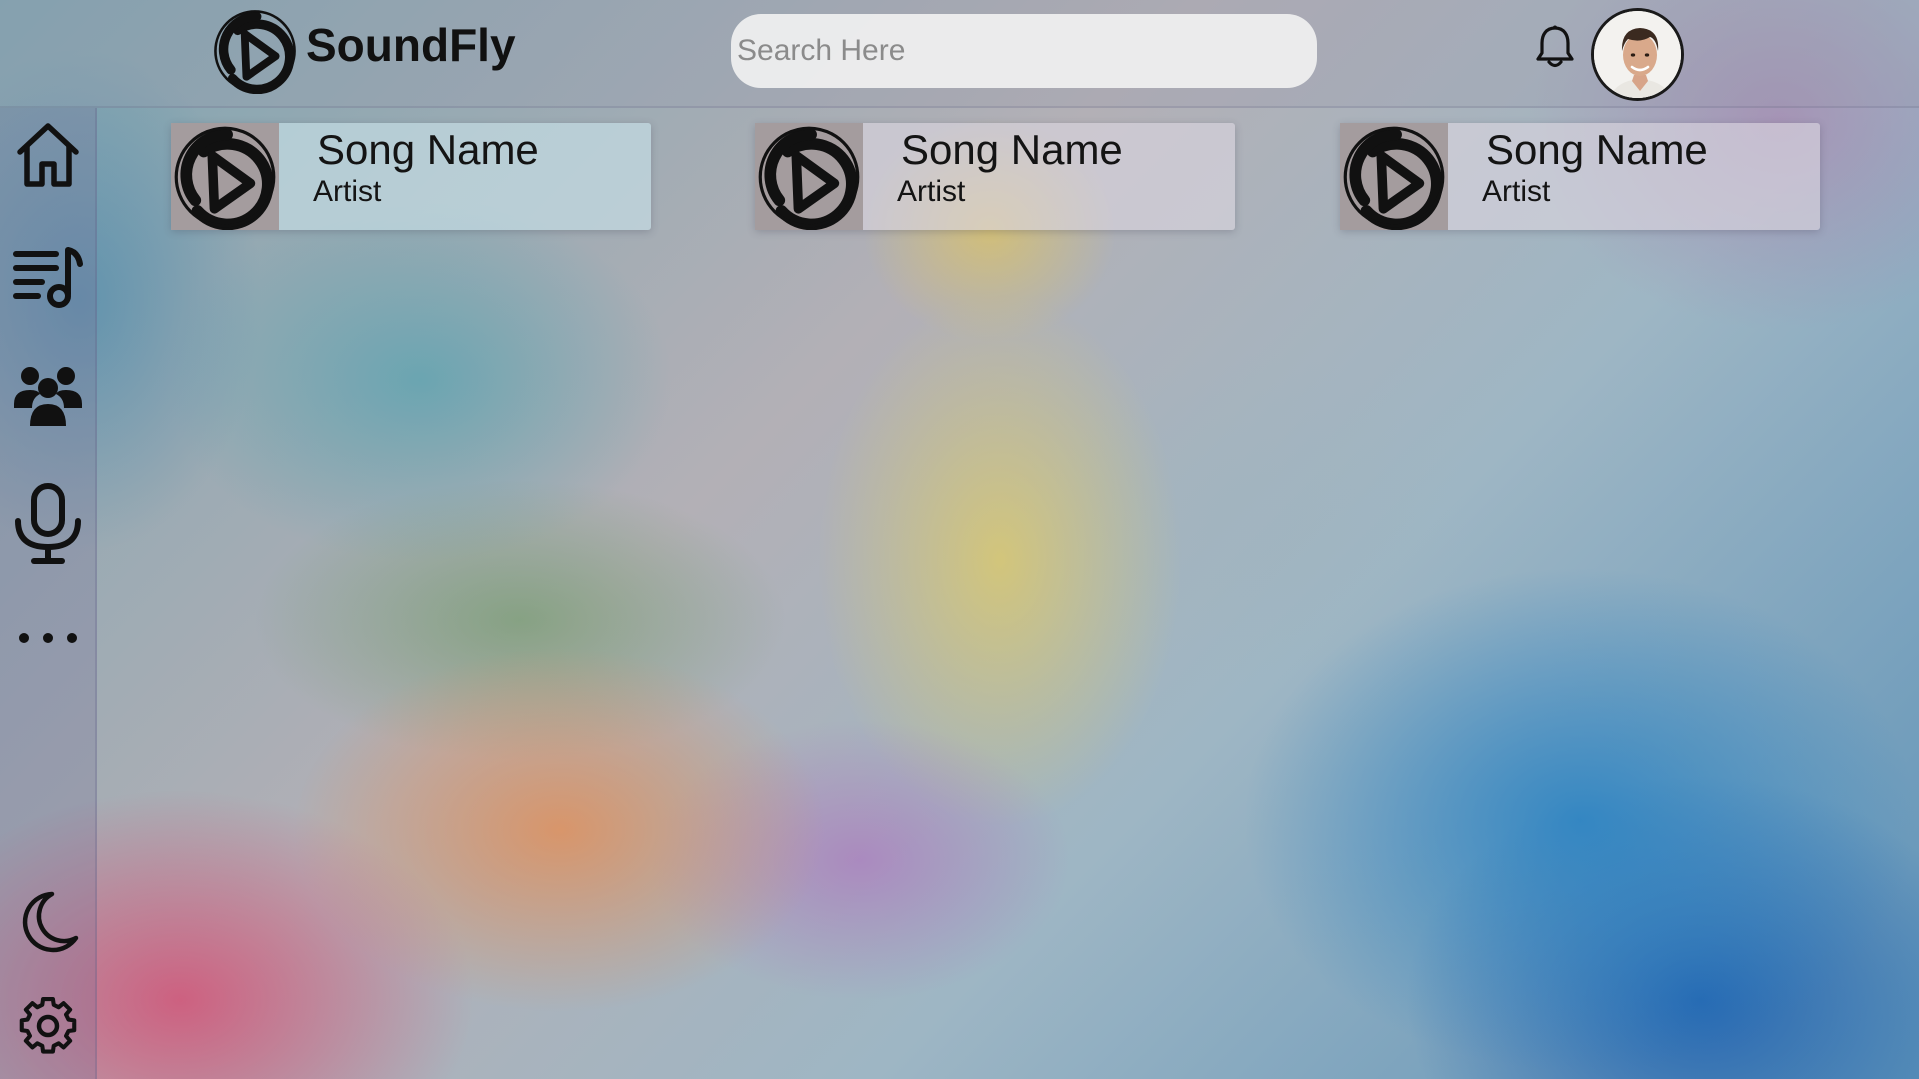 The image size is (1919, 1079). I want to click on moon-icon, so click(48, 921).